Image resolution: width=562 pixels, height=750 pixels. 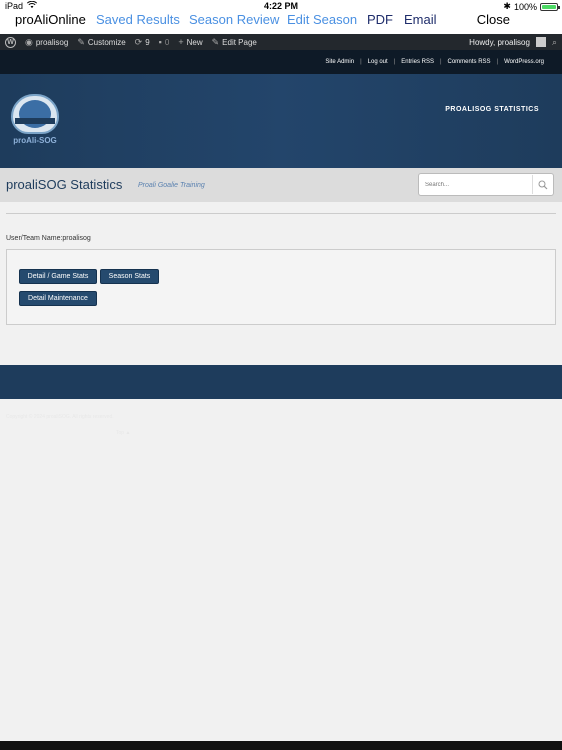 What do you see at coordinates (525, 6) in the screenshot?
I see `battery-percent: 100%` at bounding box center [525, 6].